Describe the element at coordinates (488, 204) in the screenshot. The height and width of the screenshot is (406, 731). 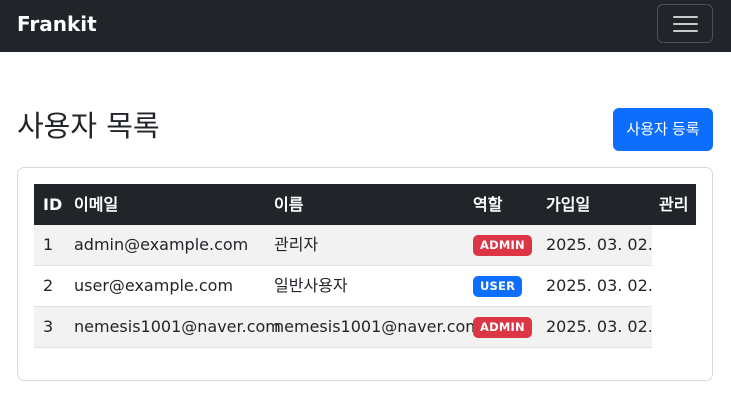
I see `header-role: 역할` at that location.